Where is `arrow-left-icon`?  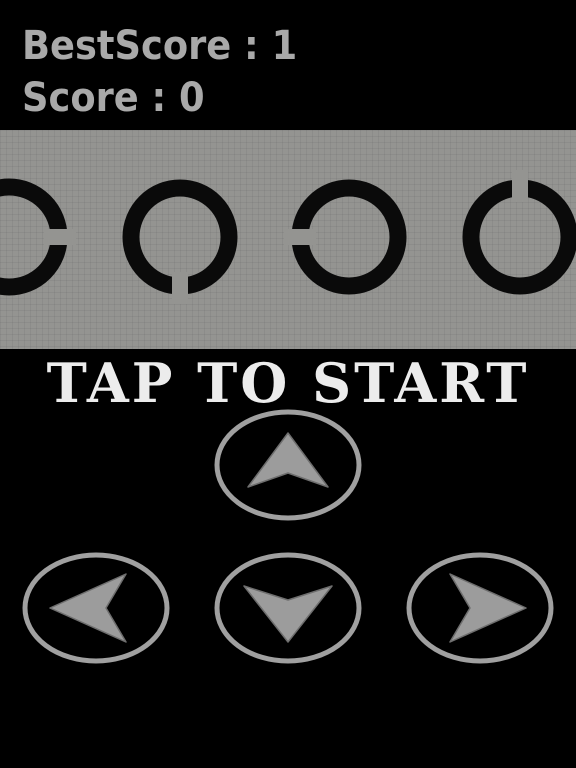 arrow-left-icon is located at coordinates (88, 608).